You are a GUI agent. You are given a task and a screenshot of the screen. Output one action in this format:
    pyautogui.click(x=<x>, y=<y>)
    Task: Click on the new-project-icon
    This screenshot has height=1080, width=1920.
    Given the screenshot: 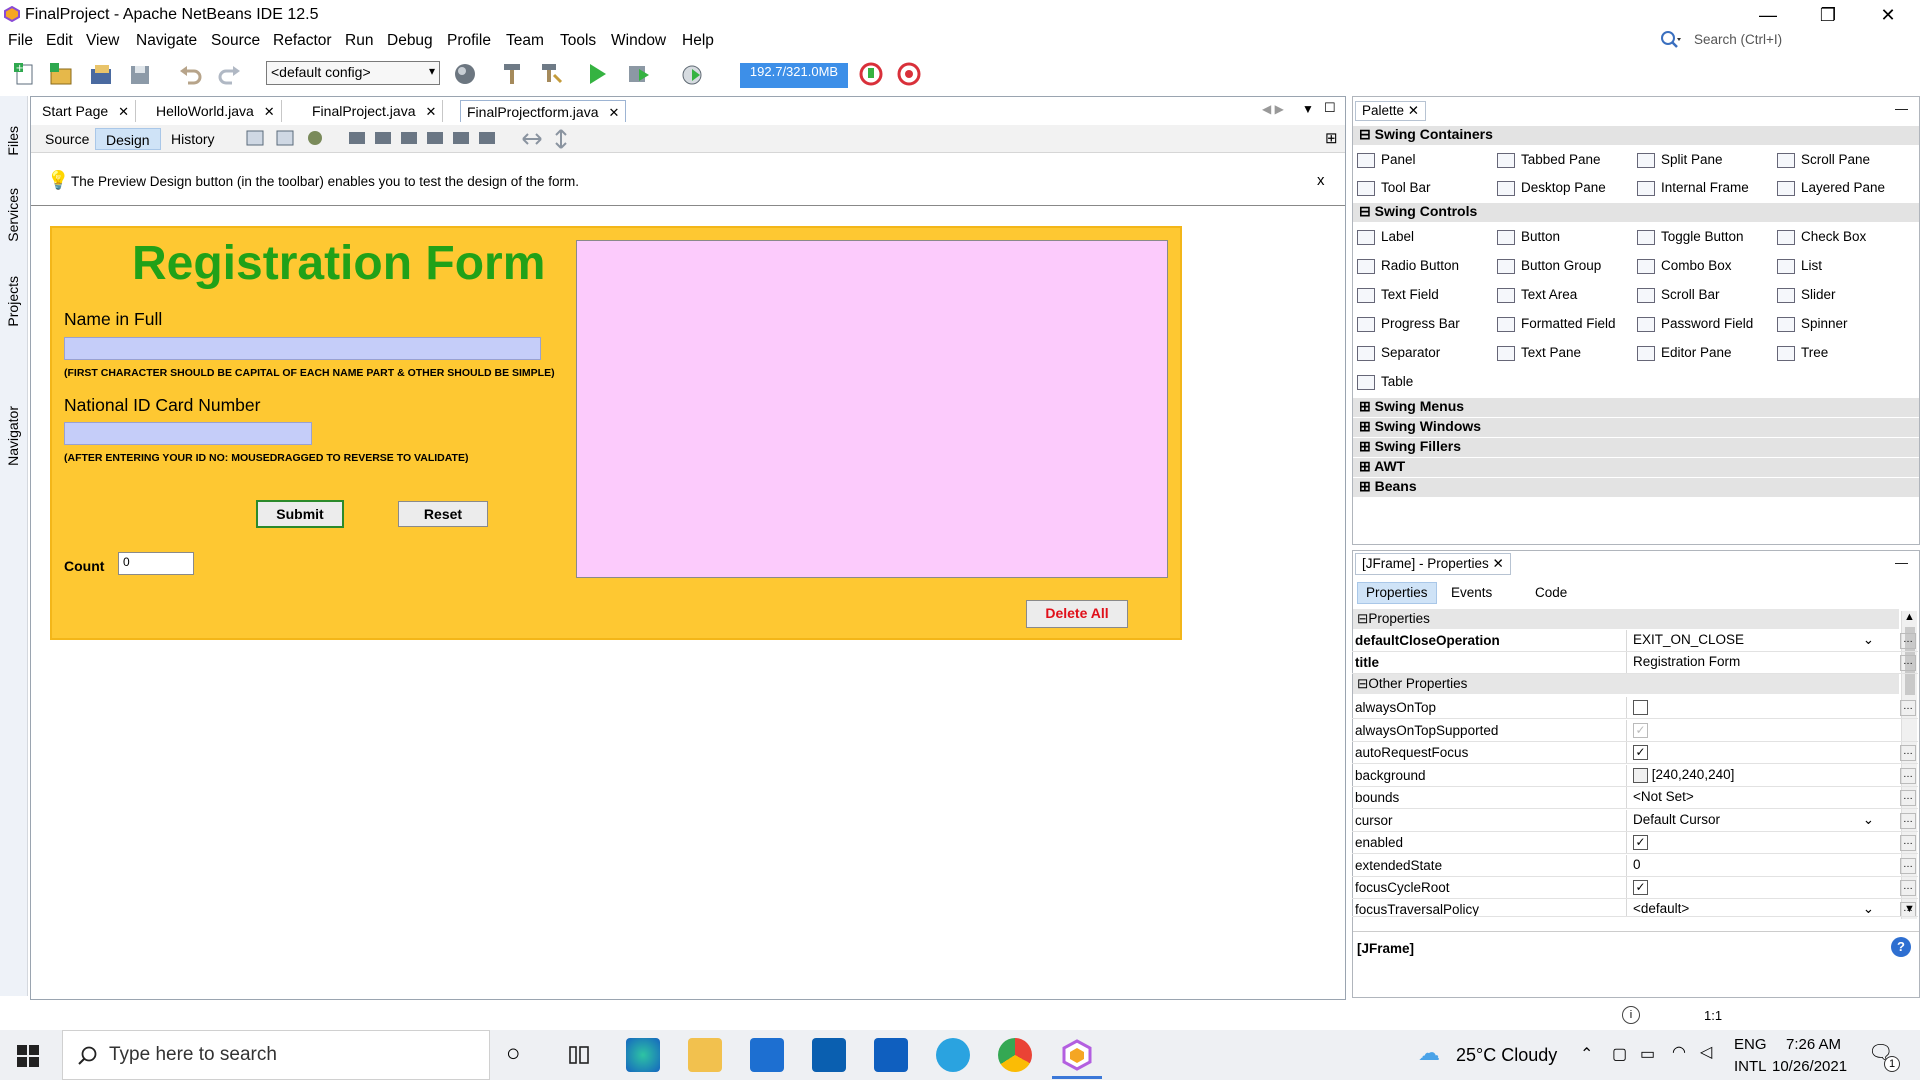 What is the action you would take?
    pyautogui.click(x=61, y=74)
    